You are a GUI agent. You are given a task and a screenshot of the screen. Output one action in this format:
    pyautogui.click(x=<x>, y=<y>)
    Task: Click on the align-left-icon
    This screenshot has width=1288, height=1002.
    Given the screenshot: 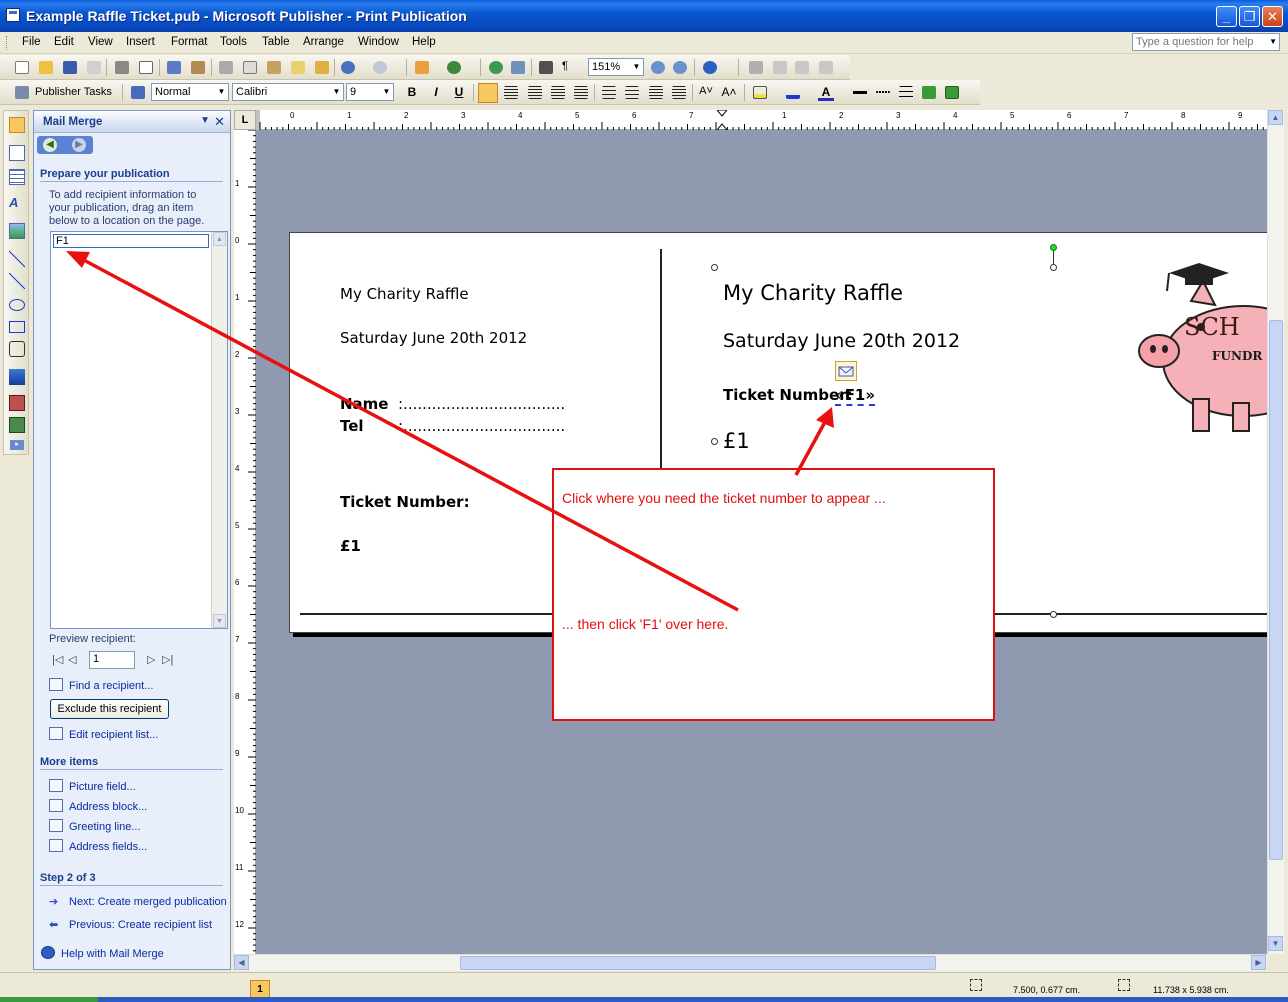 What is the action you would take?
    pyautogui.click(x=488, y=93)
    